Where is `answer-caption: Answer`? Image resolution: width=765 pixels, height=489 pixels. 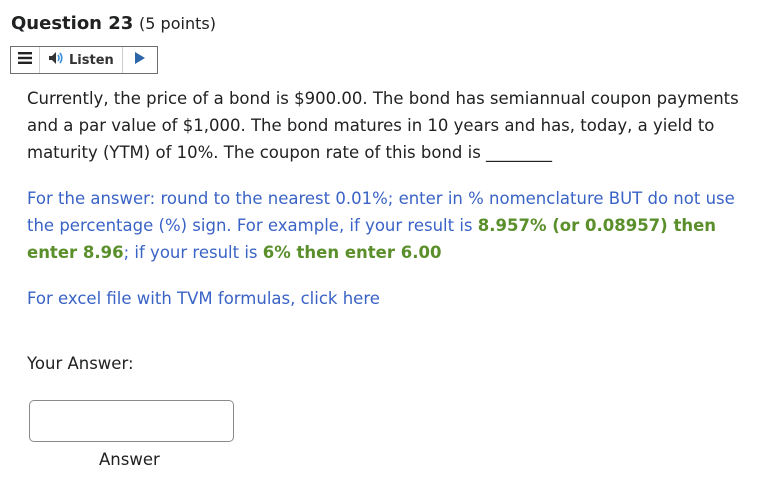 answer-caption: Answer is located at coordinates (129, 459).